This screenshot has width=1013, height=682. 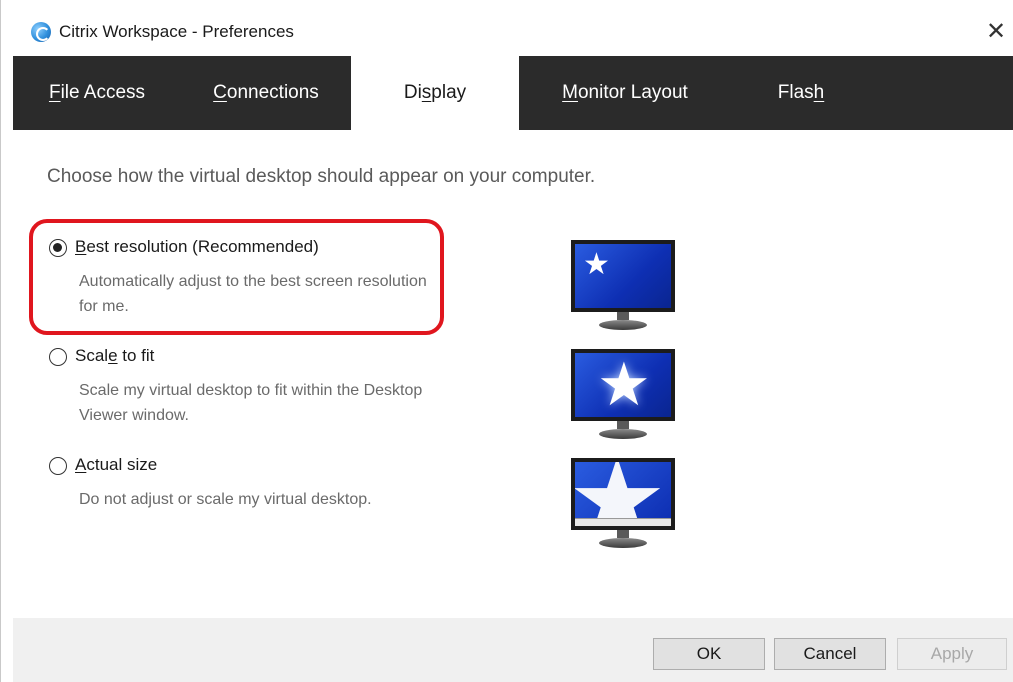 I want to click on tab-mnemonic: s, so click(x=426, y=92).